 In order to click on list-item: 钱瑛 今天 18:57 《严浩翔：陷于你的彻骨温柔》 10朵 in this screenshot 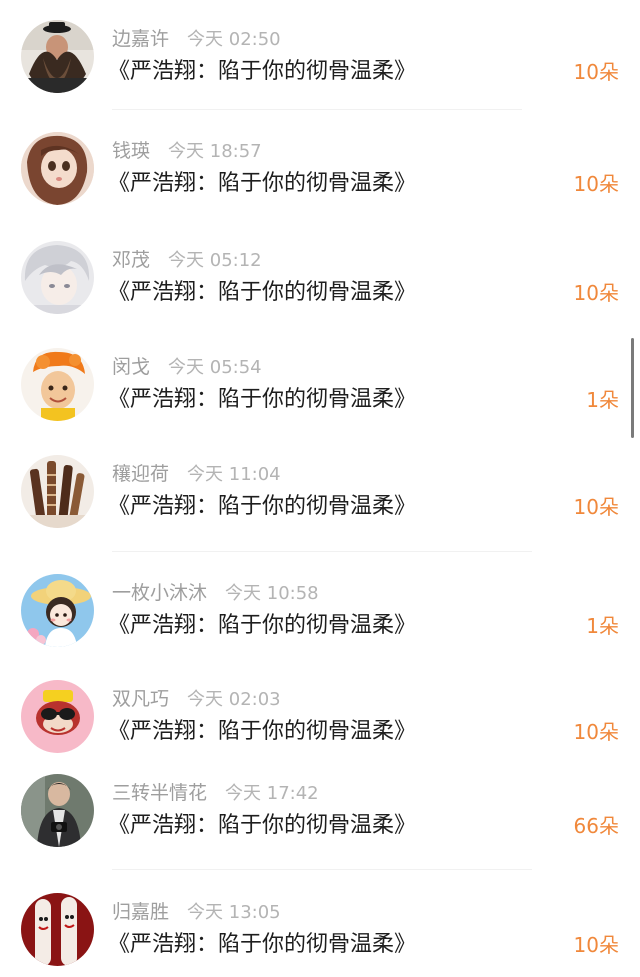, I will do `click(320, 170)`.